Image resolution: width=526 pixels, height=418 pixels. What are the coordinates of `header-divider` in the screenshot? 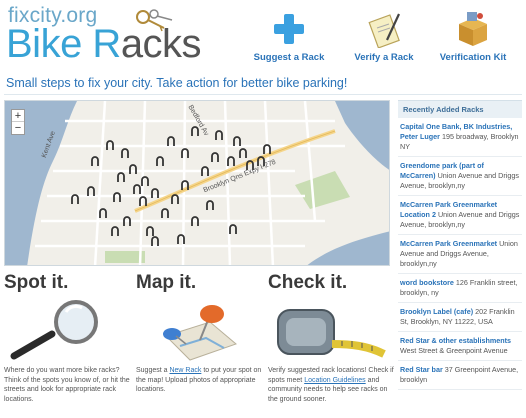 It's located at (263, 94).